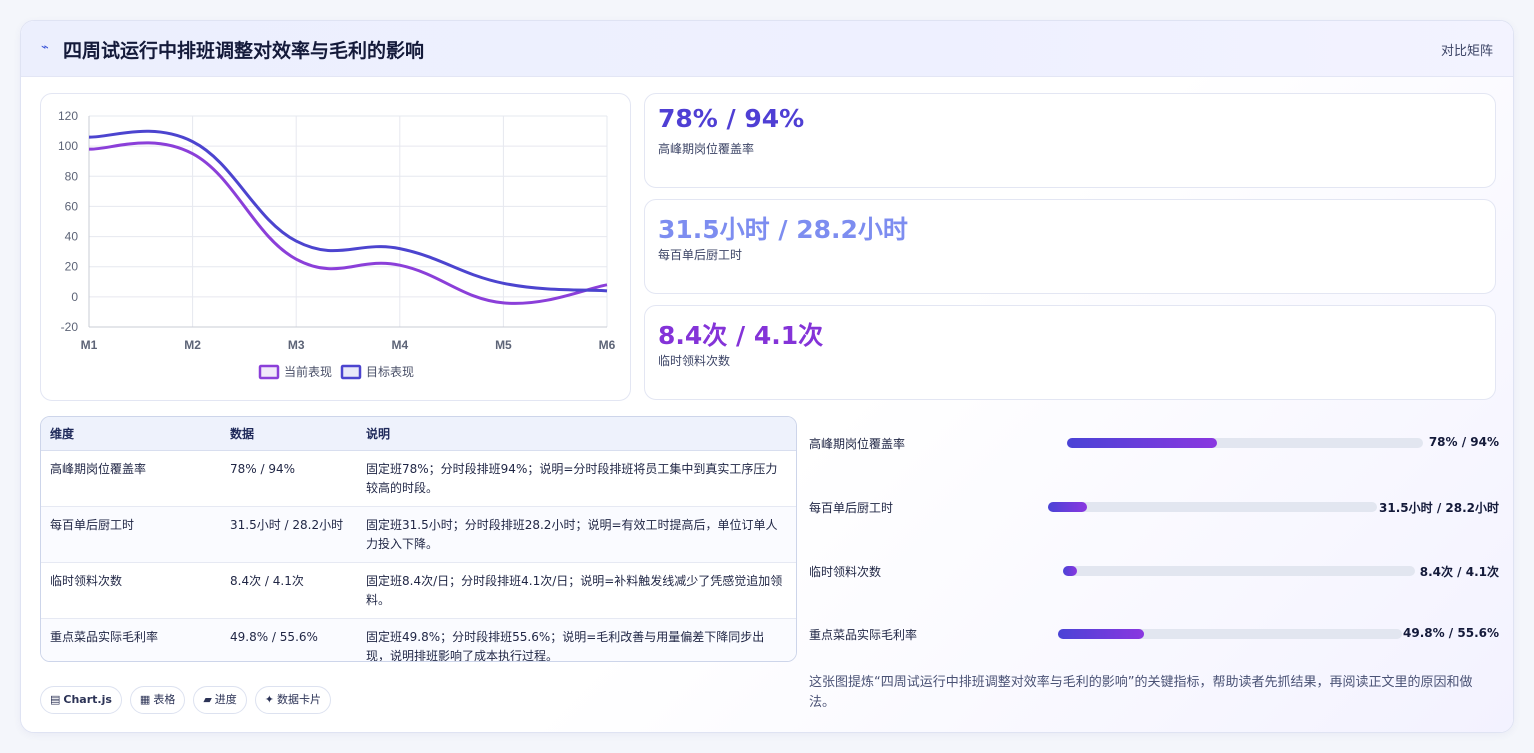 The image size is (1534, 753). Describe the element at coordinates (390, 372) in the screenshot. I see `legend-label: 目标表现` at that location.